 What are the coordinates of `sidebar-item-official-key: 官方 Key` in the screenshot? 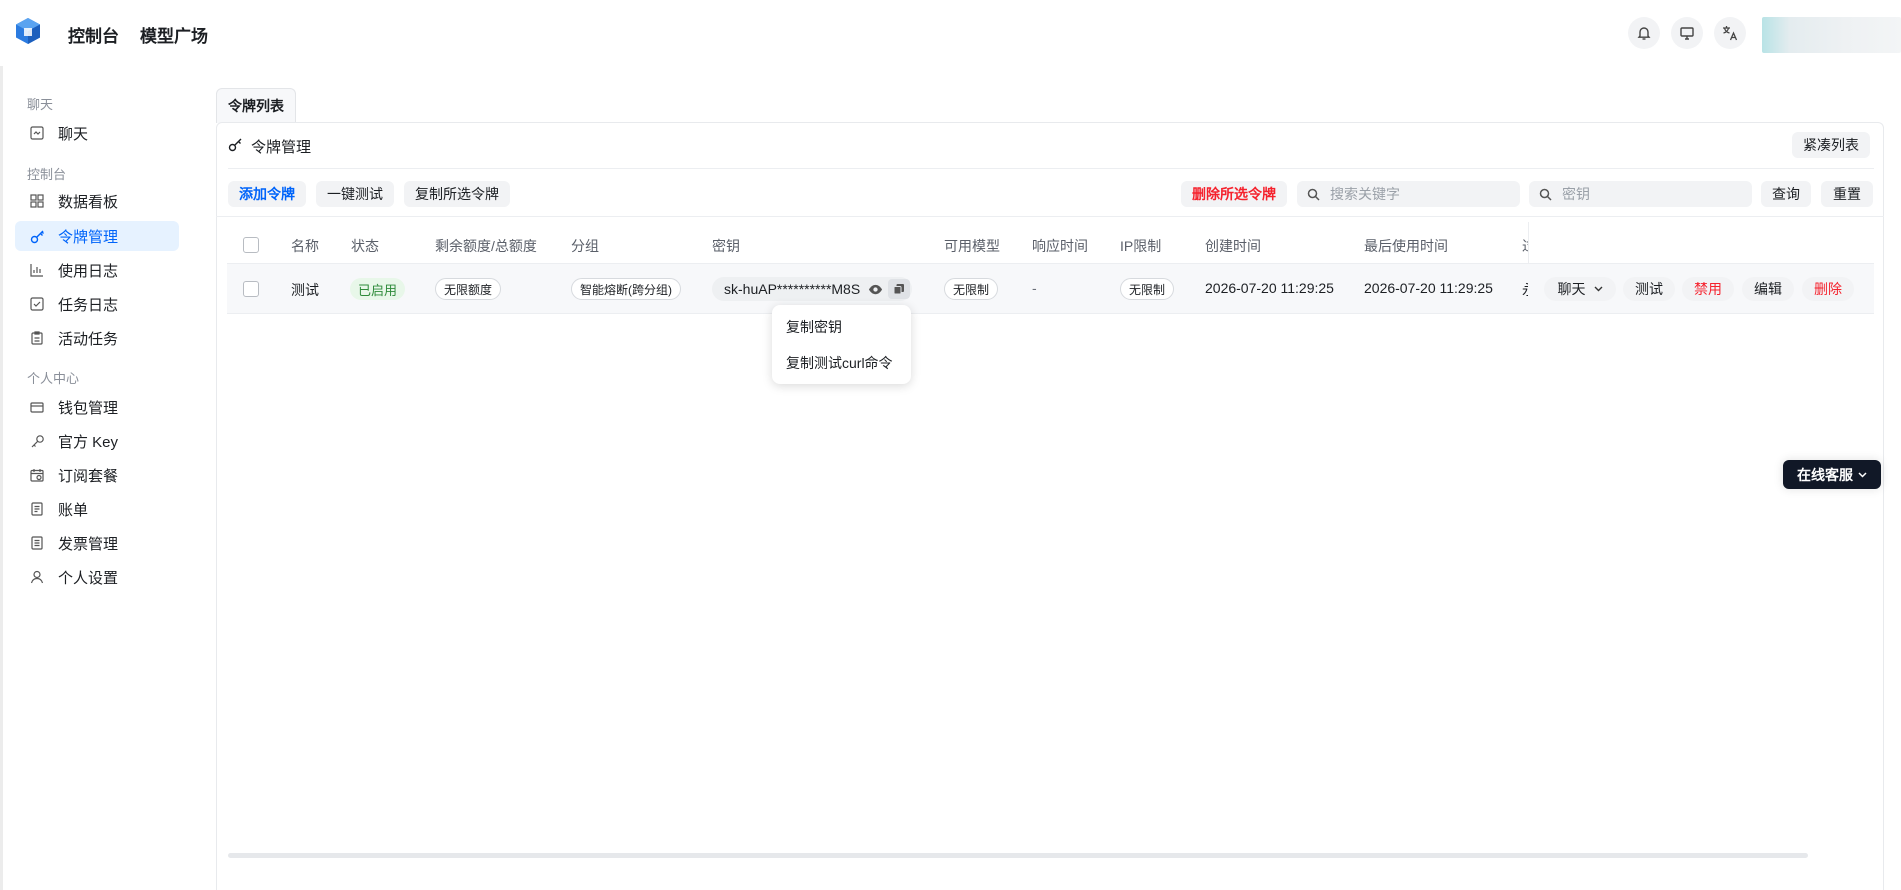 It's located at (97, 441).